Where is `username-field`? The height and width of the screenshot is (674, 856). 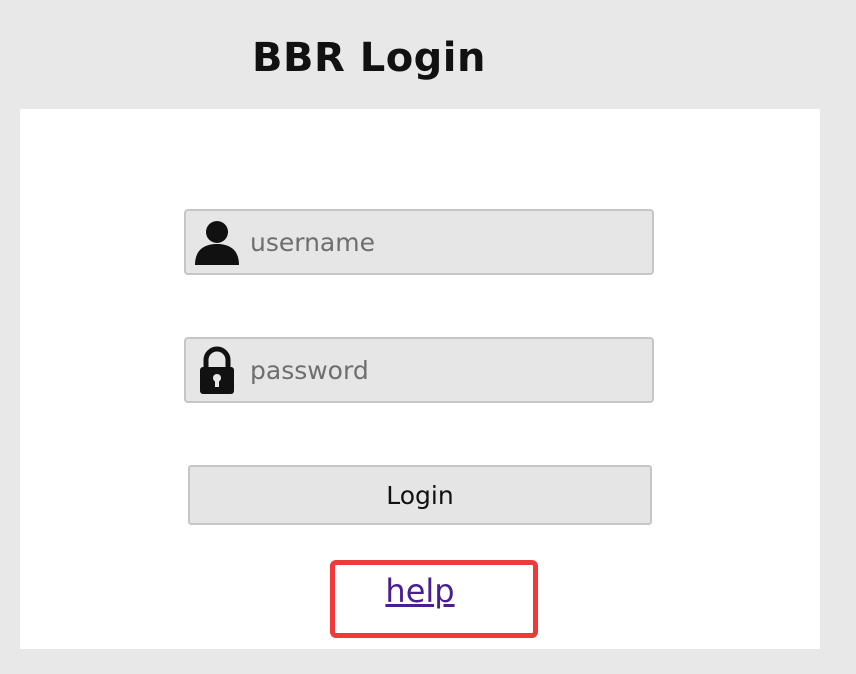 username-field is located at coordinates (419, 242).